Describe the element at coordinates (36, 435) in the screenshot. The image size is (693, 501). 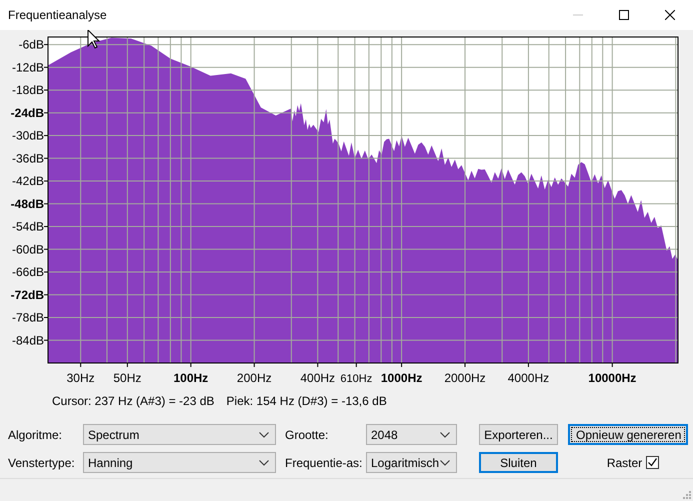
I see `field-label: Algoritme:` at that location.